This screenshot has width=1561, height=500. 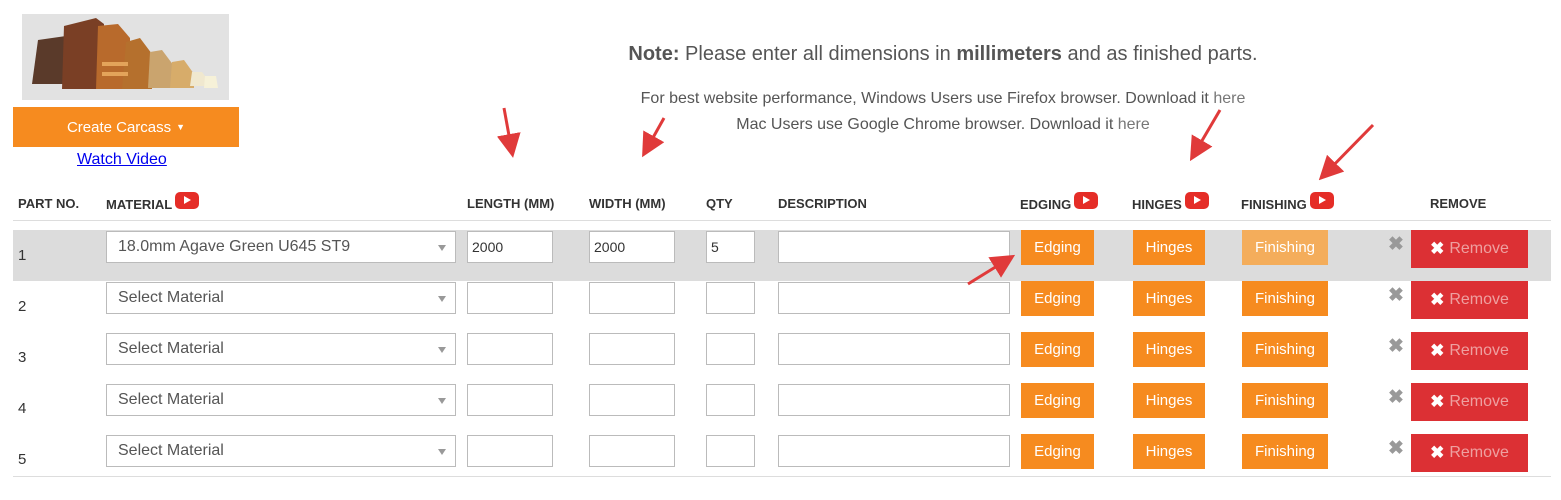 What do you see at coordinates (1205, 135) in the screenshot?
I see `arrow-hinges` at bounding box center [1205, 135].